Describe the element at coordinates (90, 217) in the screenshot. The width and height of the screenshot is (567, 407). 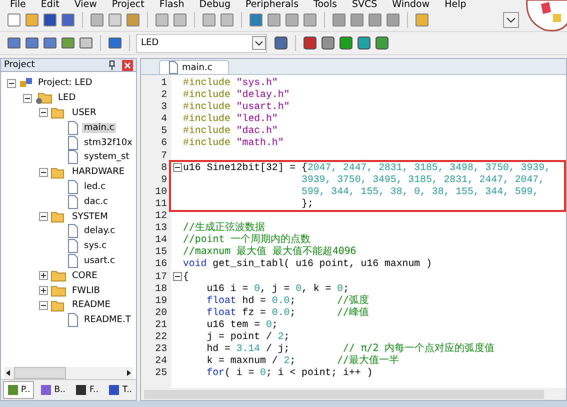
I see `tree-item: SYSTEM` at that location.